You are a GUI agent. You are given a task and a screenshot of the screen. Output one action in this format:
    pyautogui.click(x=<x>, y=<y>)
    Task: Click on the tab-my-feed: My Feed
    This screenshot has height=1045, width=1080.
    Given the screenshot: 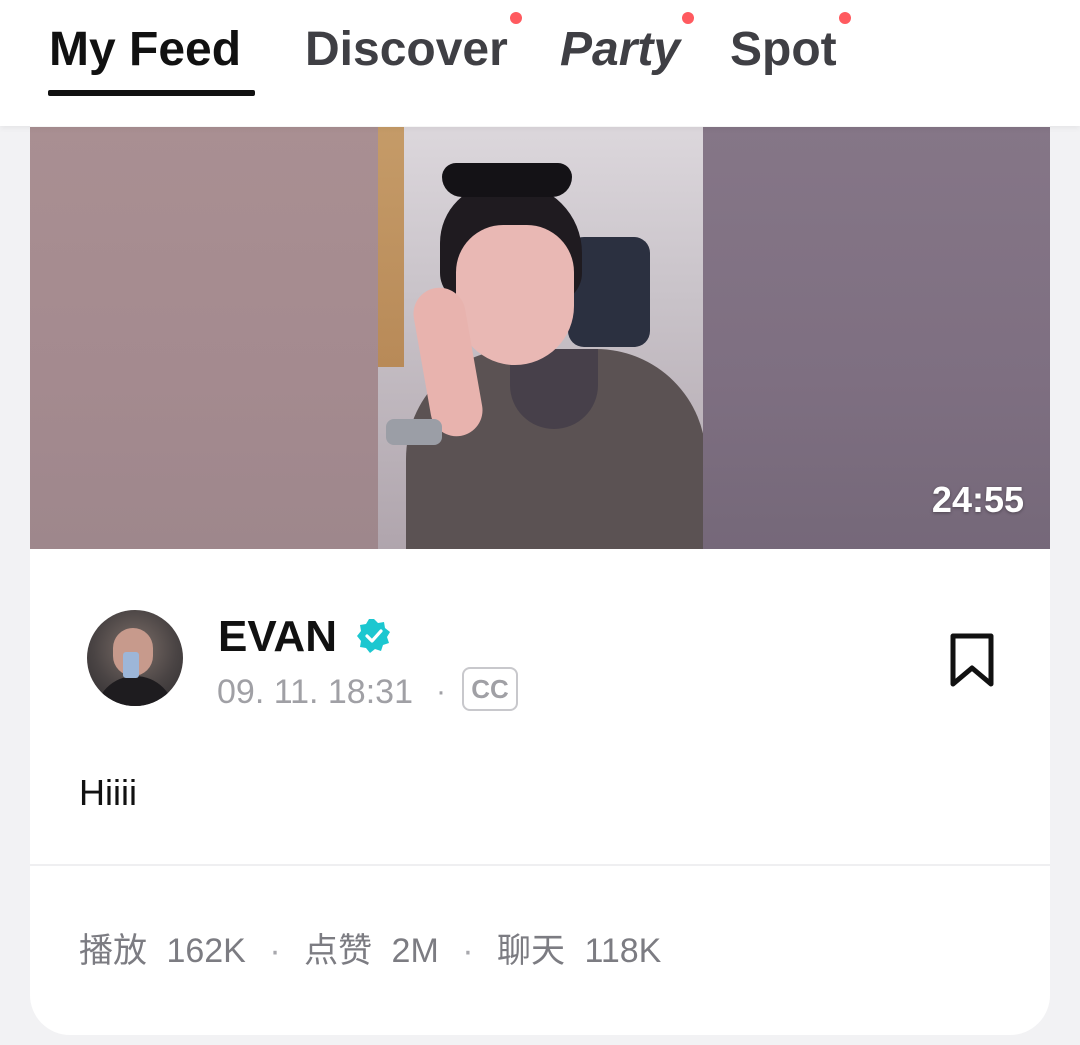 What is the action you would take?
    pyautogui.click(x=145, y=50)
    